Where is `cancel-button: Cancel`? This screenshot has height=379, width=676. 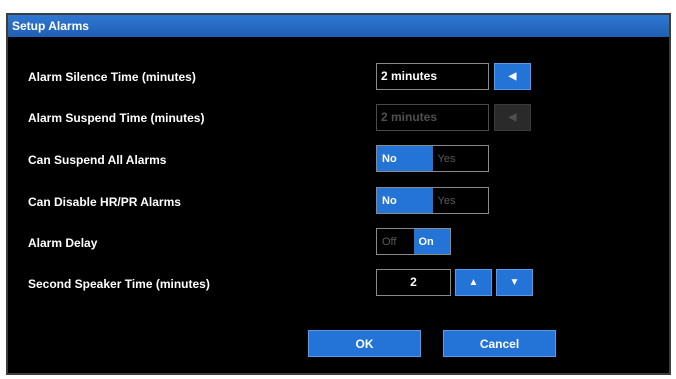 cancel-button: Cancel is located at coordinates (499, 343).